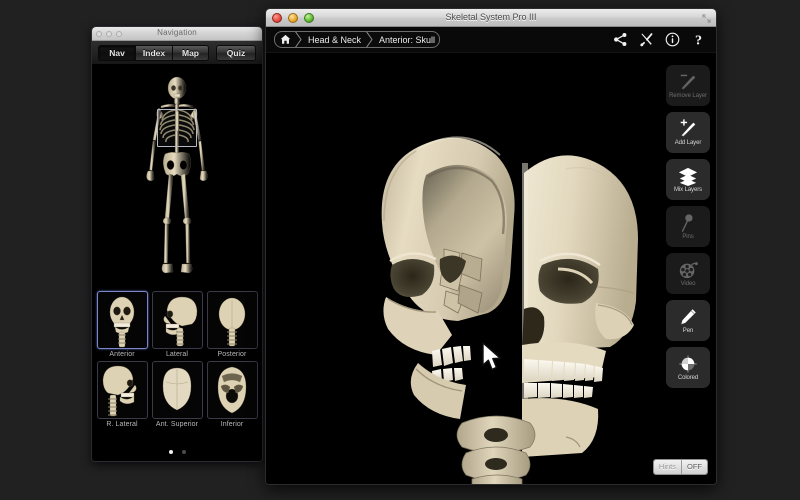 This screenshot has height=500, width=800. I want to click on breadcrumb: Head & Neck Anterior: Skull, so click(357, 39).